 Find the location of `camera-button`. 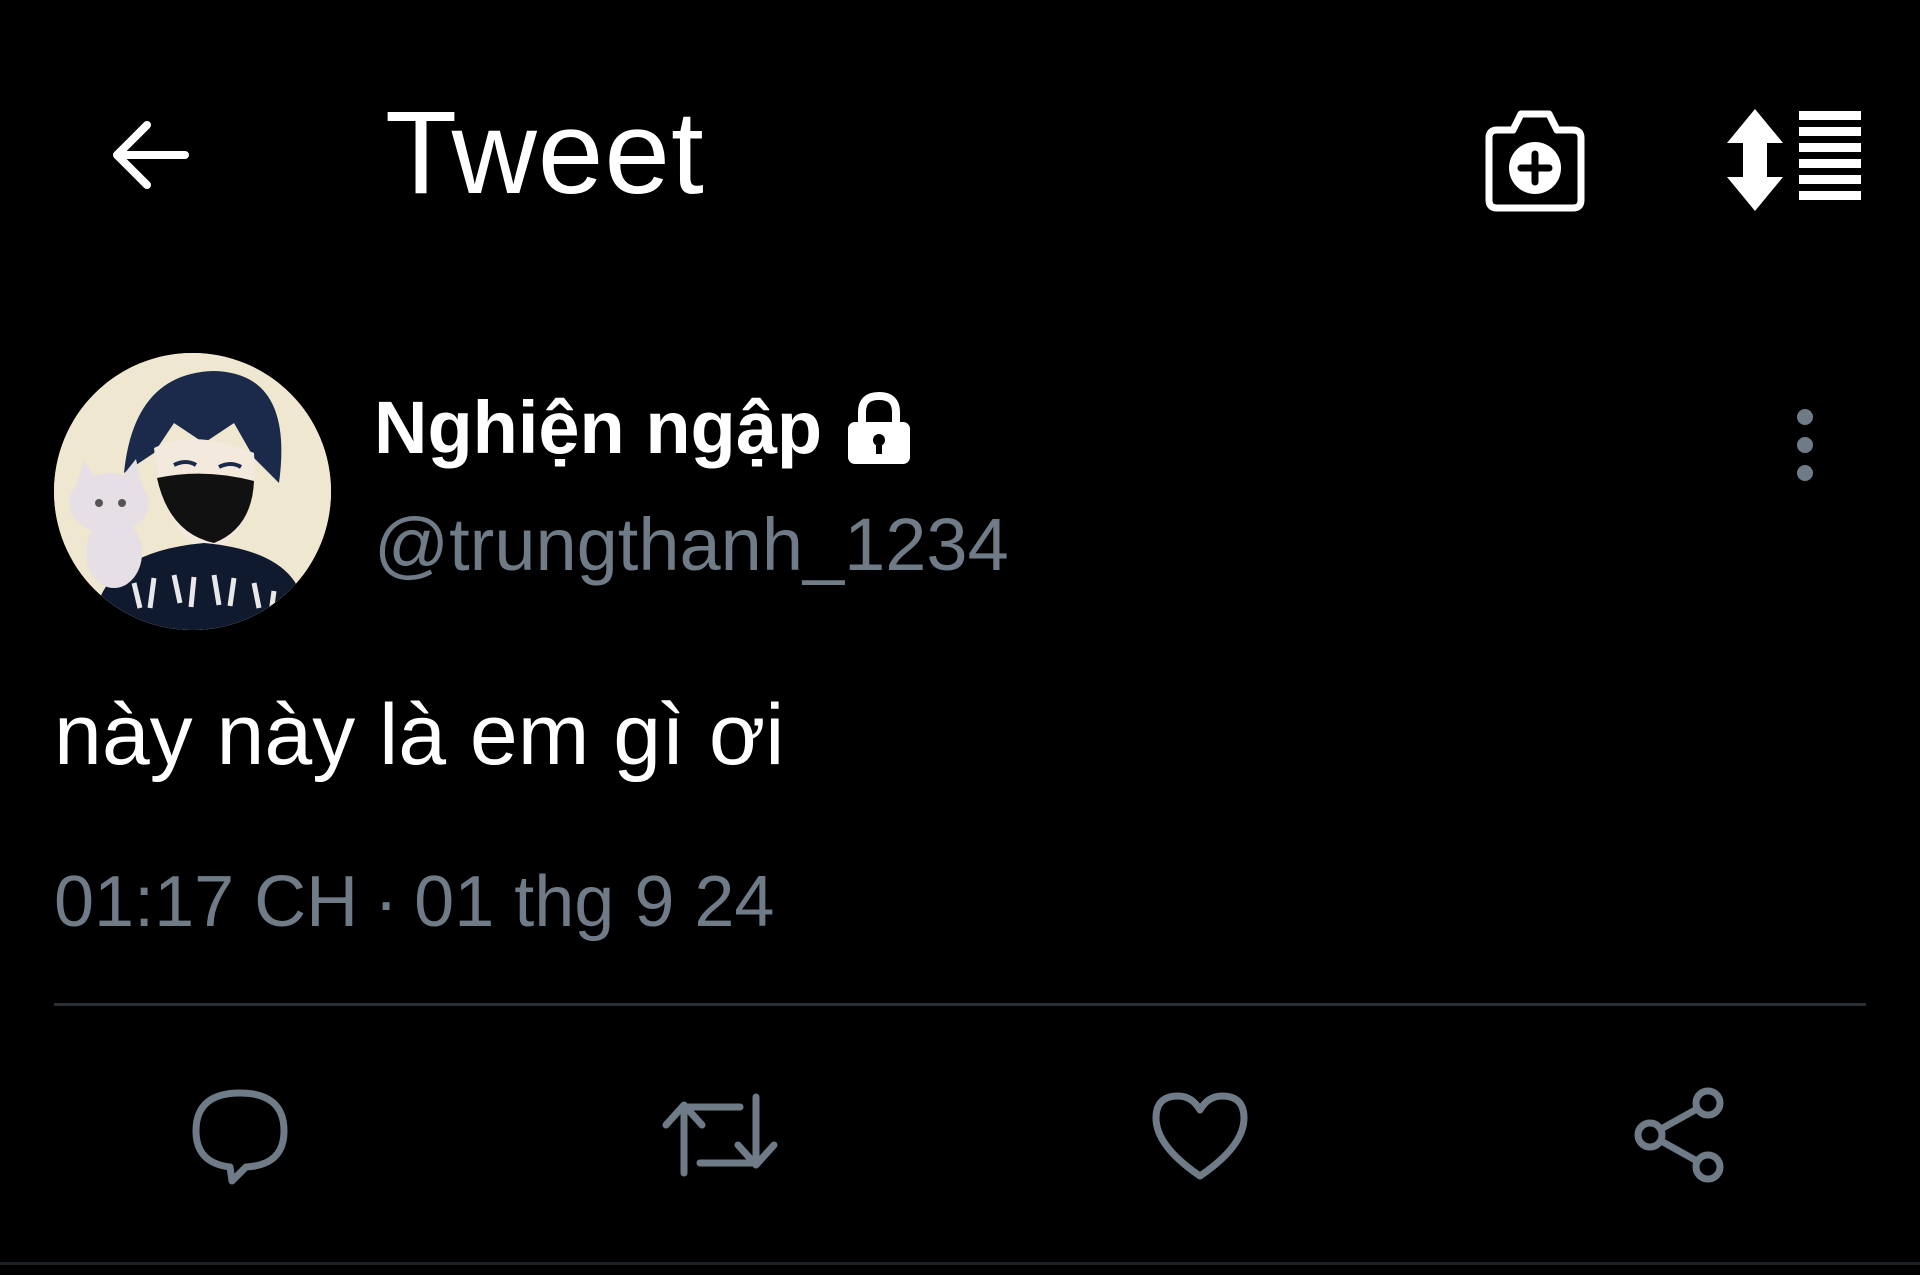

camera-button is located at coordinates (1535, 160).